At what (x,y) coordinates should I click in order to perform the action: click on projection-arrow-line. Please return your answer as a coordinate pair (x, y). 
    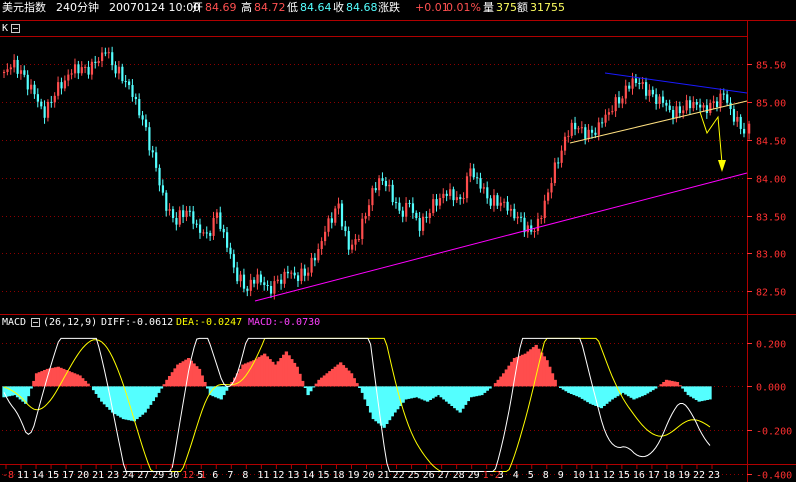
    Looking at the image, I should click on (711, 137).